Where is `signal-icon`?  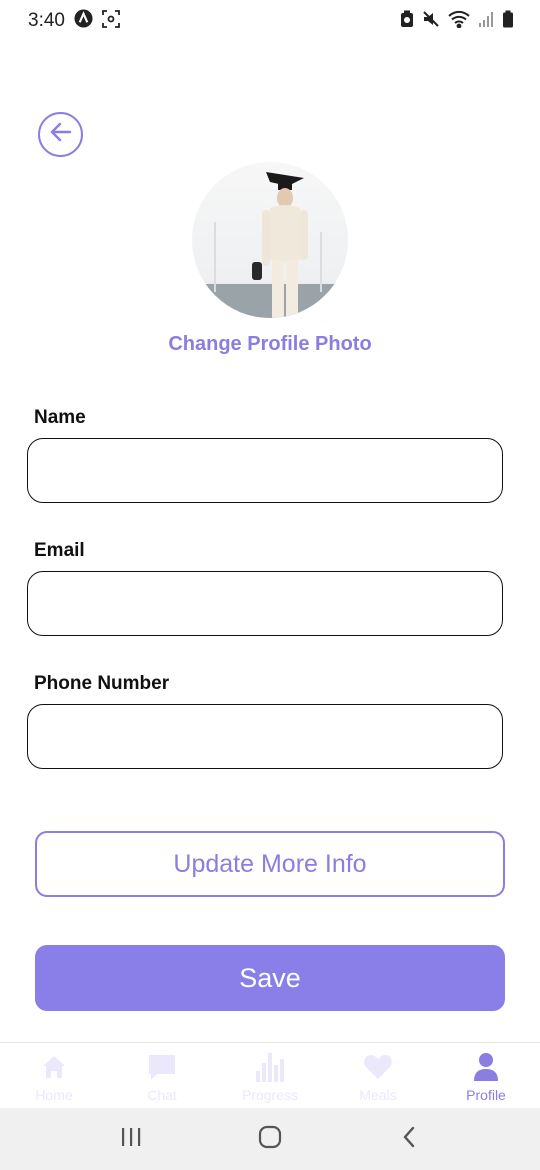
signal-icon is located at coordinates (486, 21).